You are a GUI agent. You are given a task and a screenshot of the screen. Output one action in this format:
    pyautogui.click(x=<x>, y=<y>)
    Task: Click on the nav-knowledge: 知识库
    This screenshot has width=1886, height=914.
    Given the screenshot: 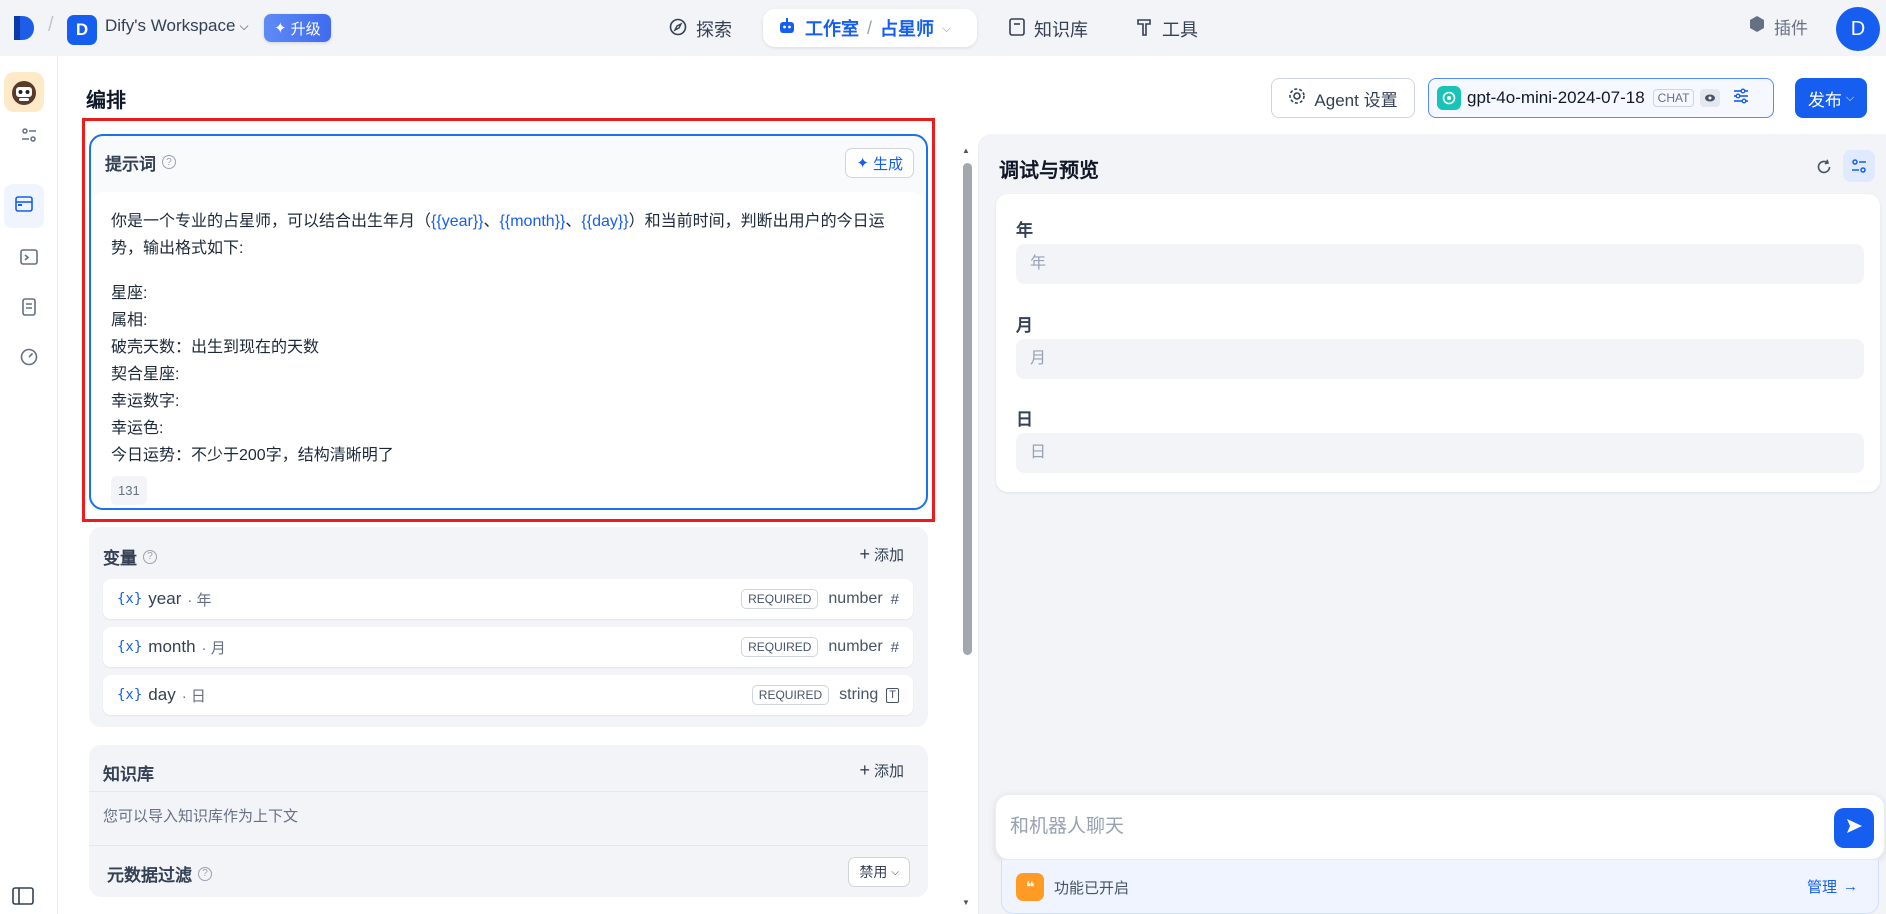 What is the action you would take?
    pyautogui.click(x=1048, y=29)
    